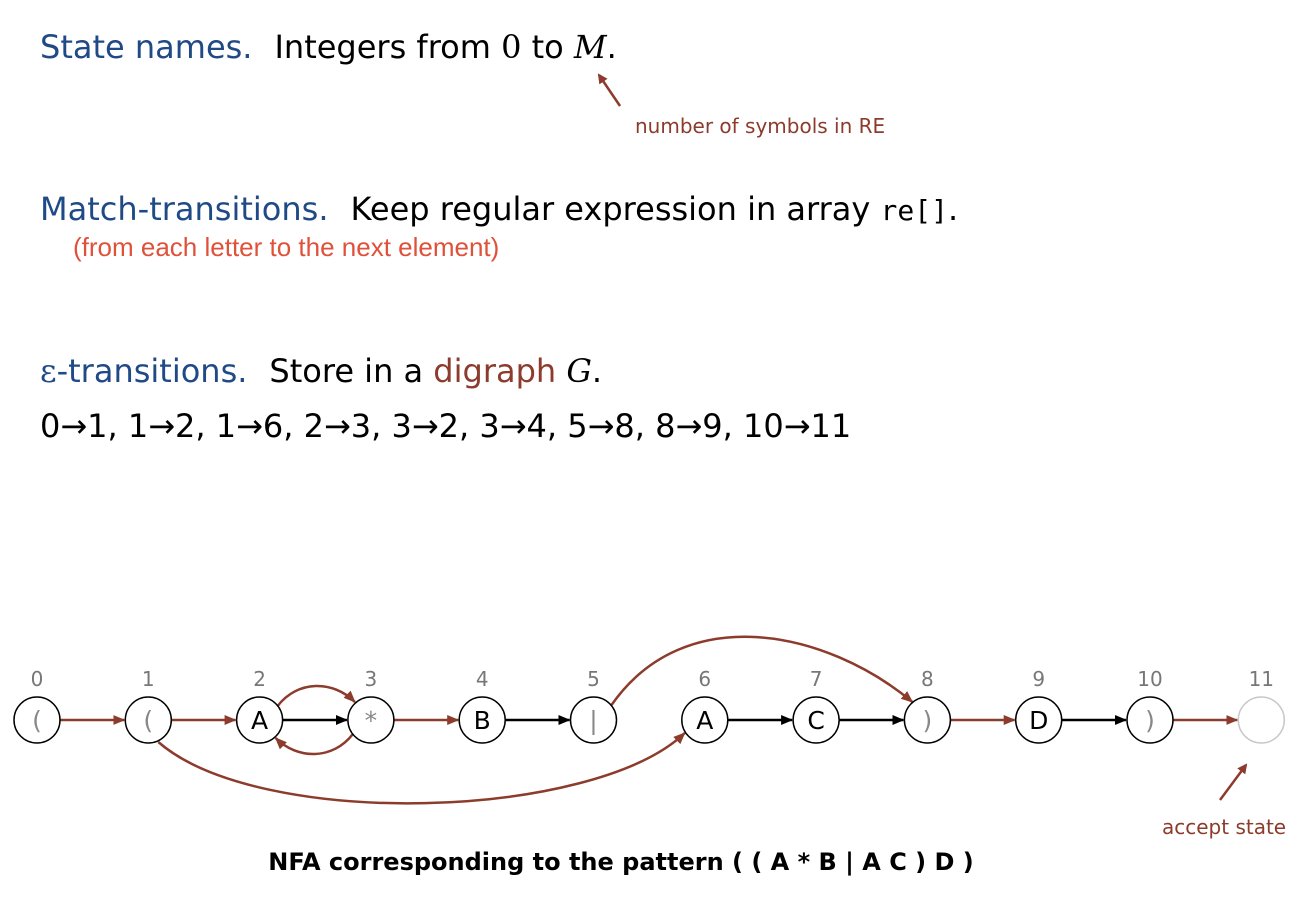  Describe the element at coordinates (37, 720) in the screenshot. I see `state-symbol-0: (` at that location.